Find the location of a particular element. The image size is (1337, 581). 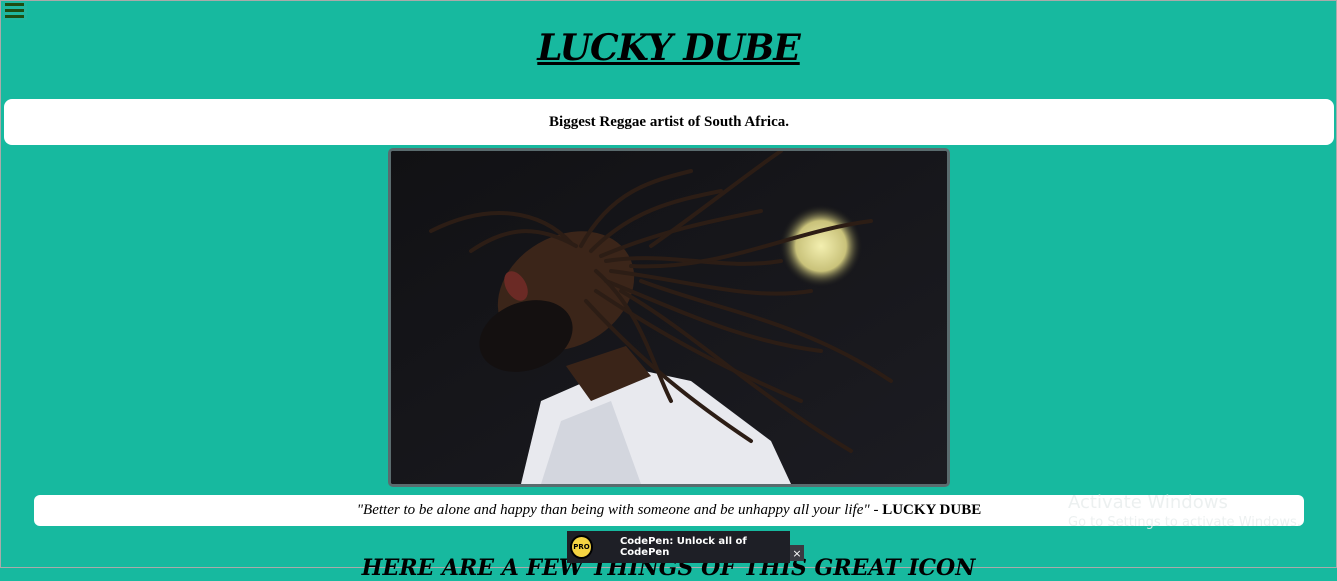

subtitle-banner: Biggest Reggae artist of South Africa. is located at coordinates (669, 122).